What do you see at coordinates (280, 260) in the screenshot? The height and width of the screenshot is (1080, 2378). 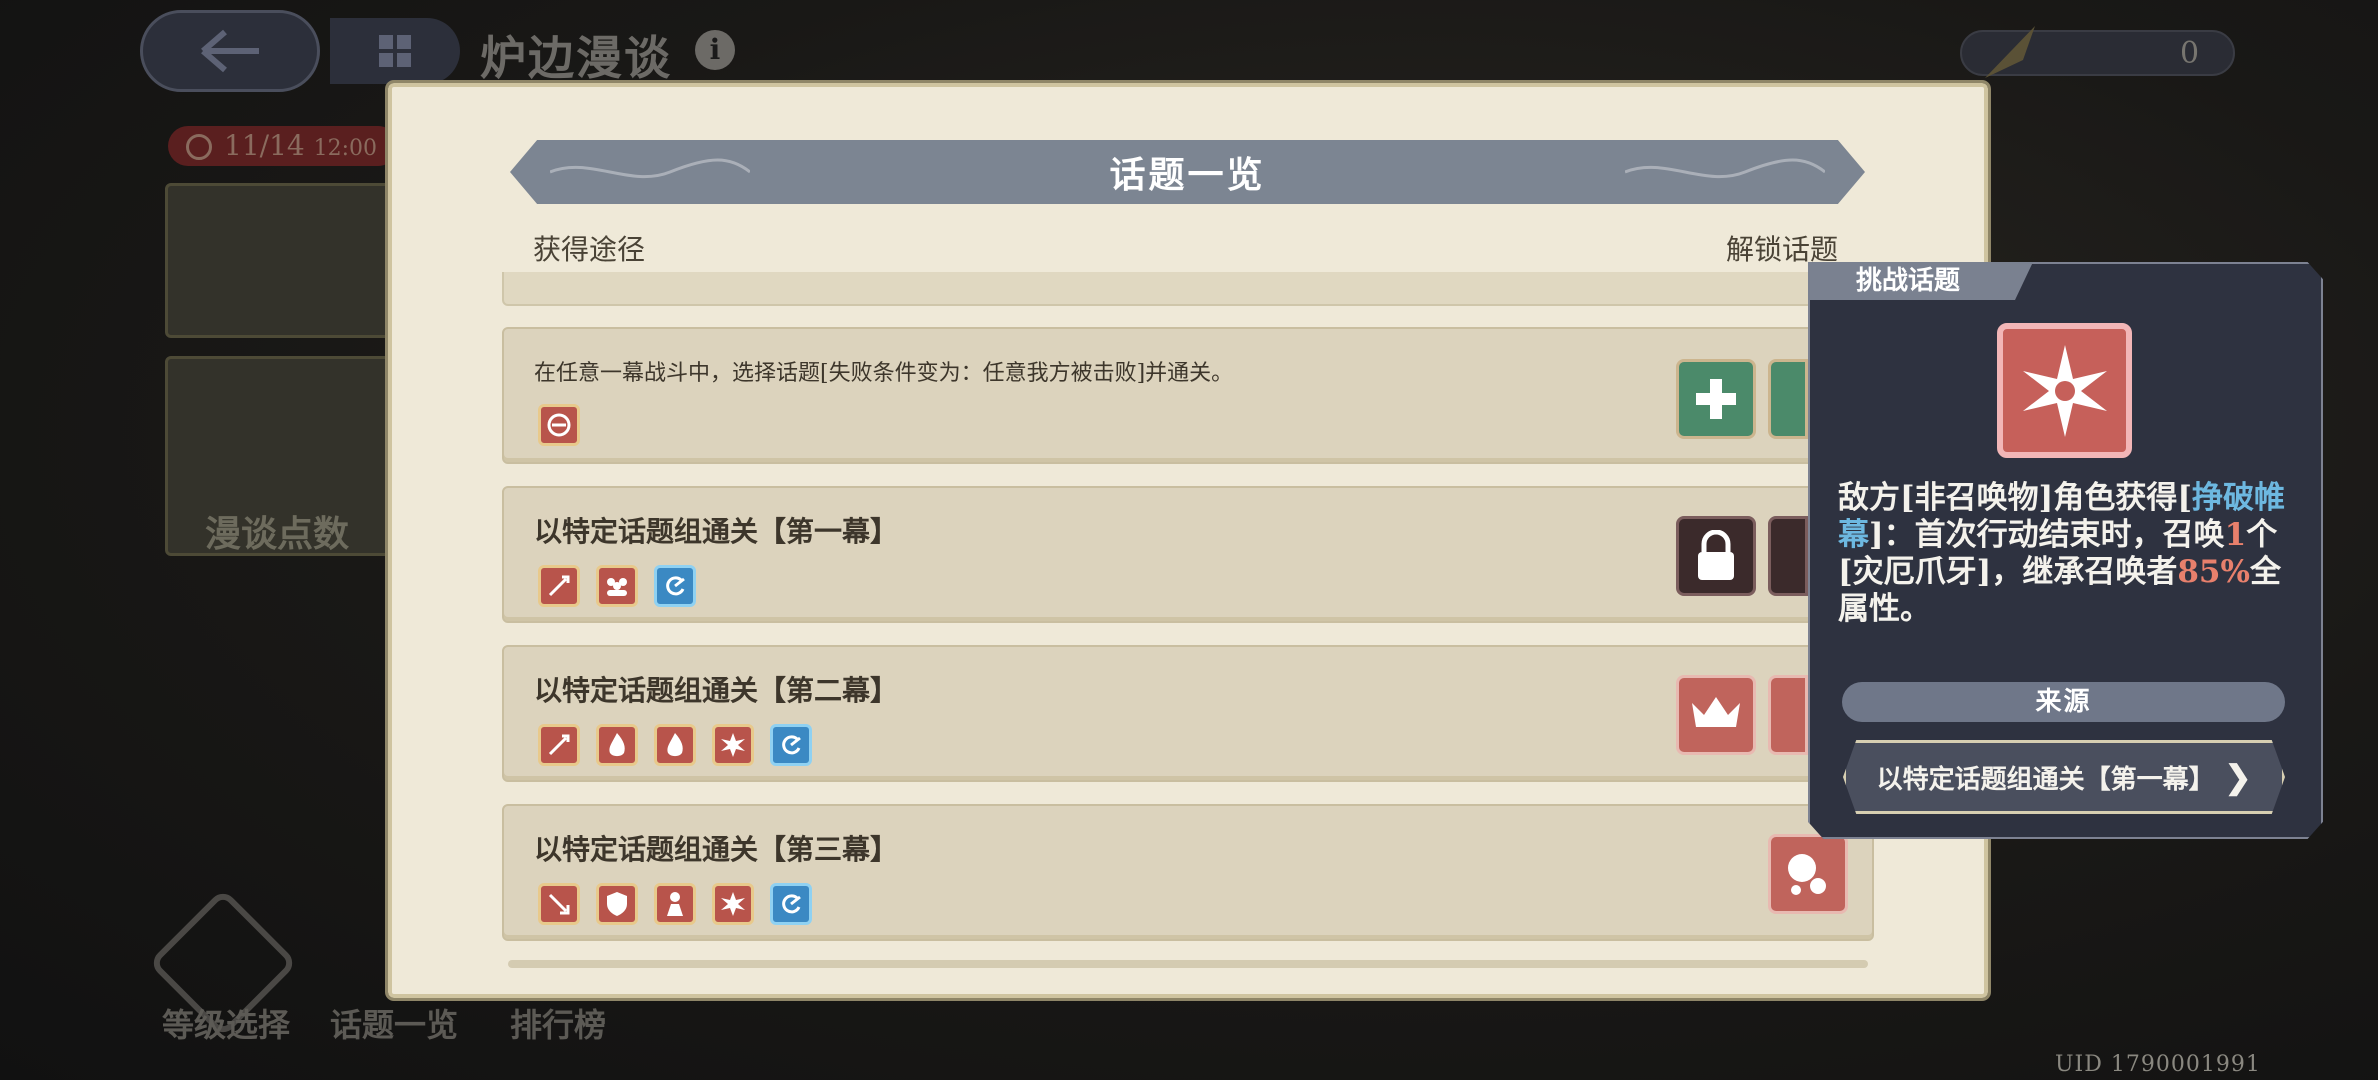 I see `side-card-scroll` at bounding box center [280, 260].